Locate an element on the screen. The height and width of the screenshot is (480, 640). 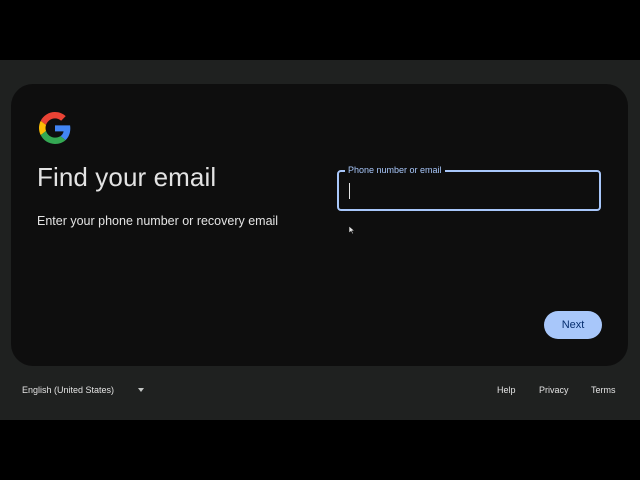
text-caret is located at coordinates (349, 191).